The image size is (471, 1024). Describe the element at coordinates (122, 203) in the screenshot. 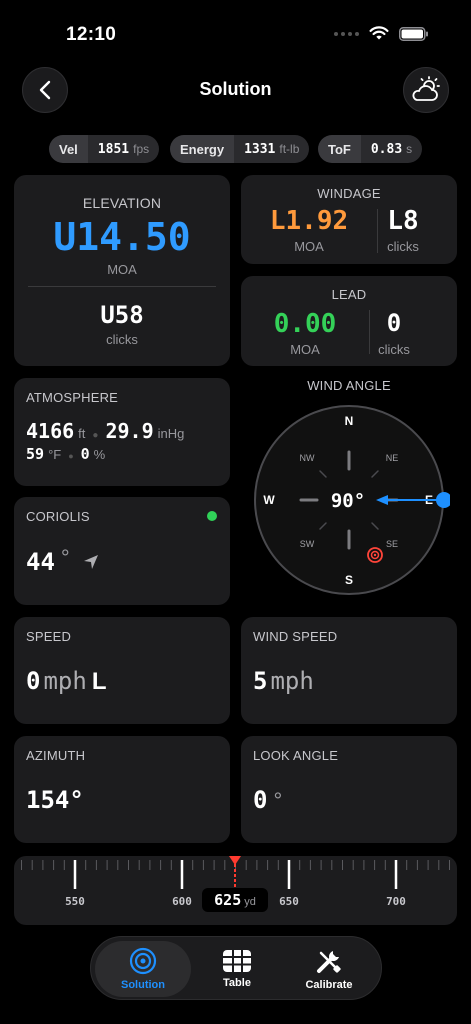

I see `elevation-label: ELEVATION` at that location.